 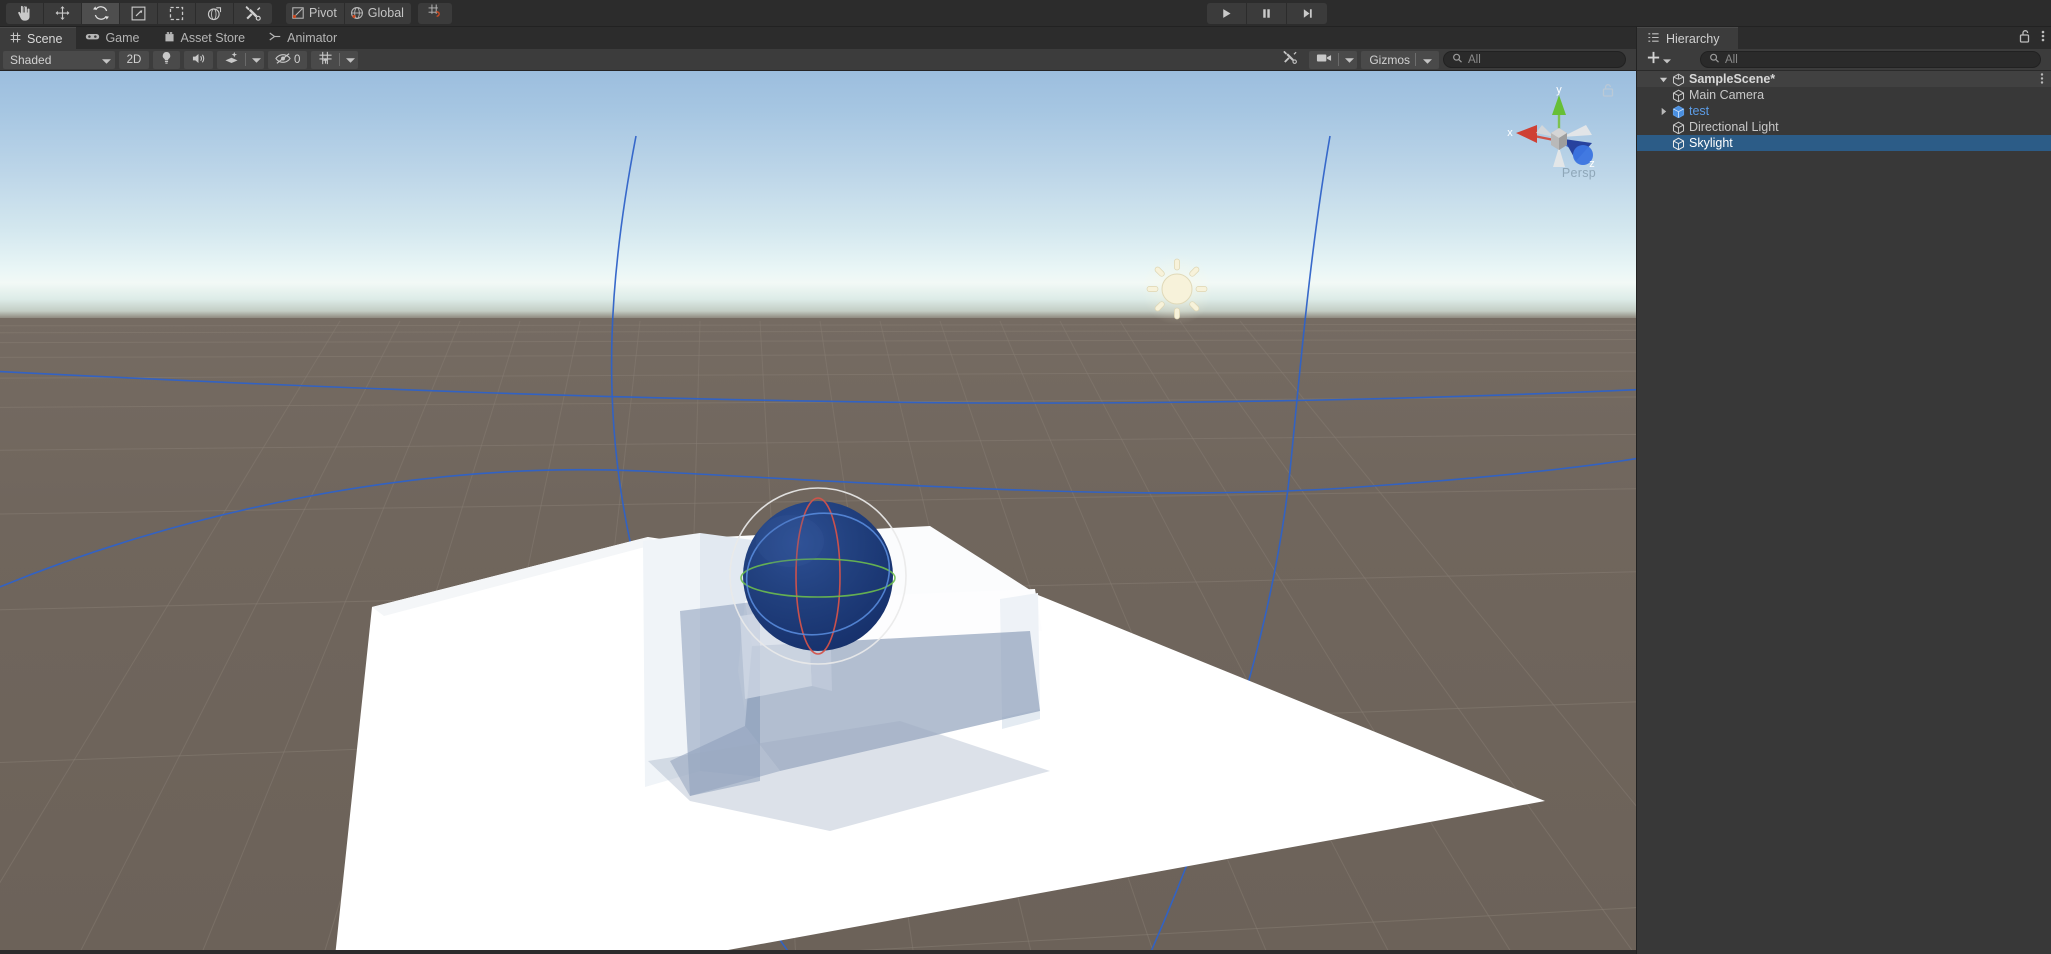 What do you see at coordinates (215, 13) in the screenshot?
I see `transform-tool-button` at bounding box center [215, 13].